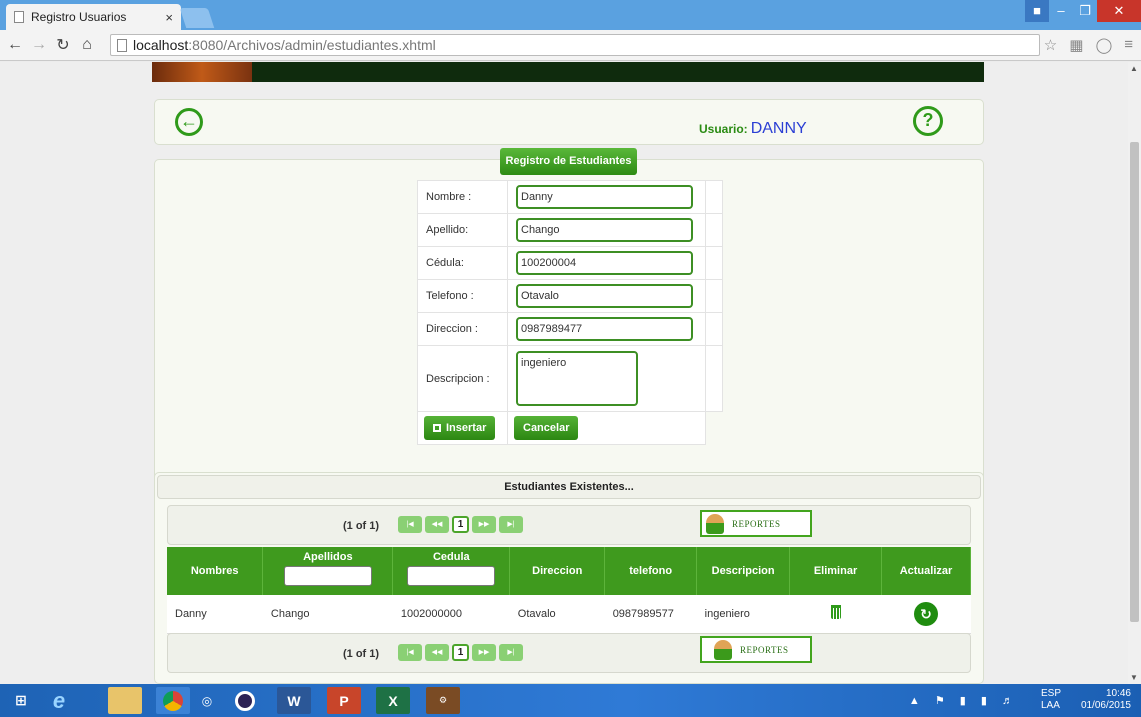 Image resolution: width=1141 pixels, height=717 pixels. Describe the element at coordinates (393, 700) in the screenshot. I see `excel-icon: X` at that location.